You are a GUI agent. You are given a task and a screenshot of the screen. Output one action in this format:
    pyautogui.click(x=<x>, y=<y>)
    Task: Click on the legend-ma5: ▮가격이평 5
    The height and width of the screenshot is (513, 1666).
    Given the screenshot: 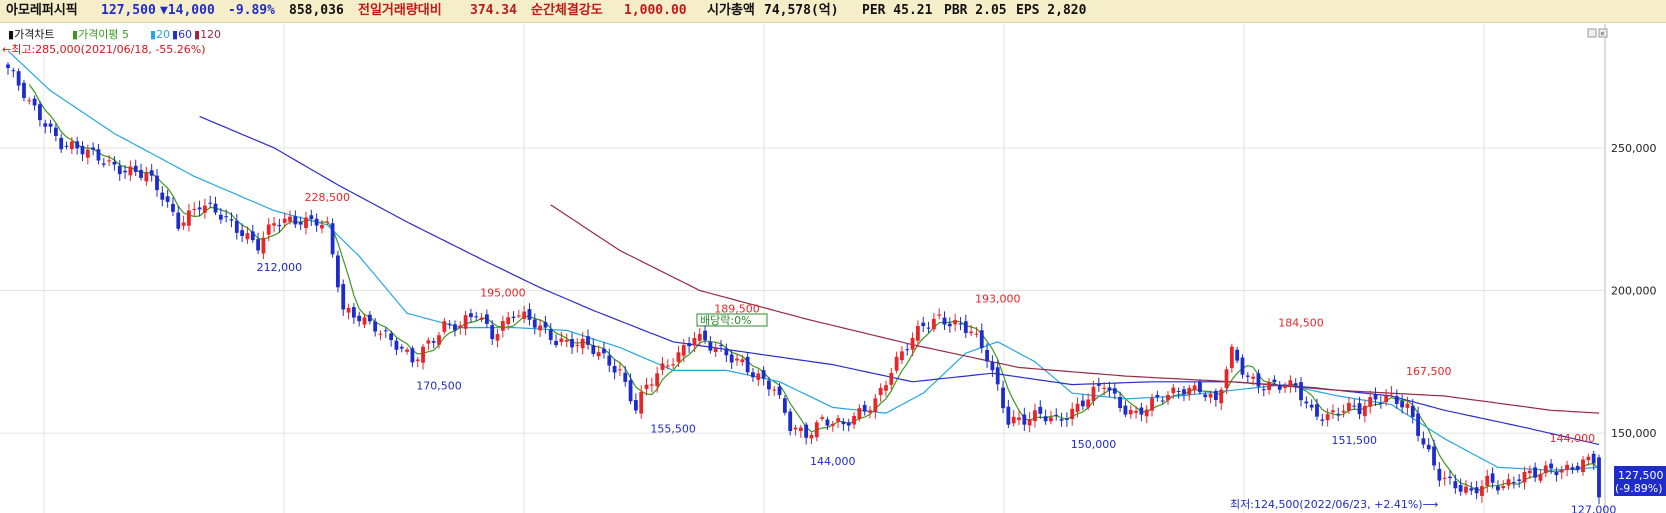 What is the action you would take?
    pyautogui.click(x=100, y=34)
    